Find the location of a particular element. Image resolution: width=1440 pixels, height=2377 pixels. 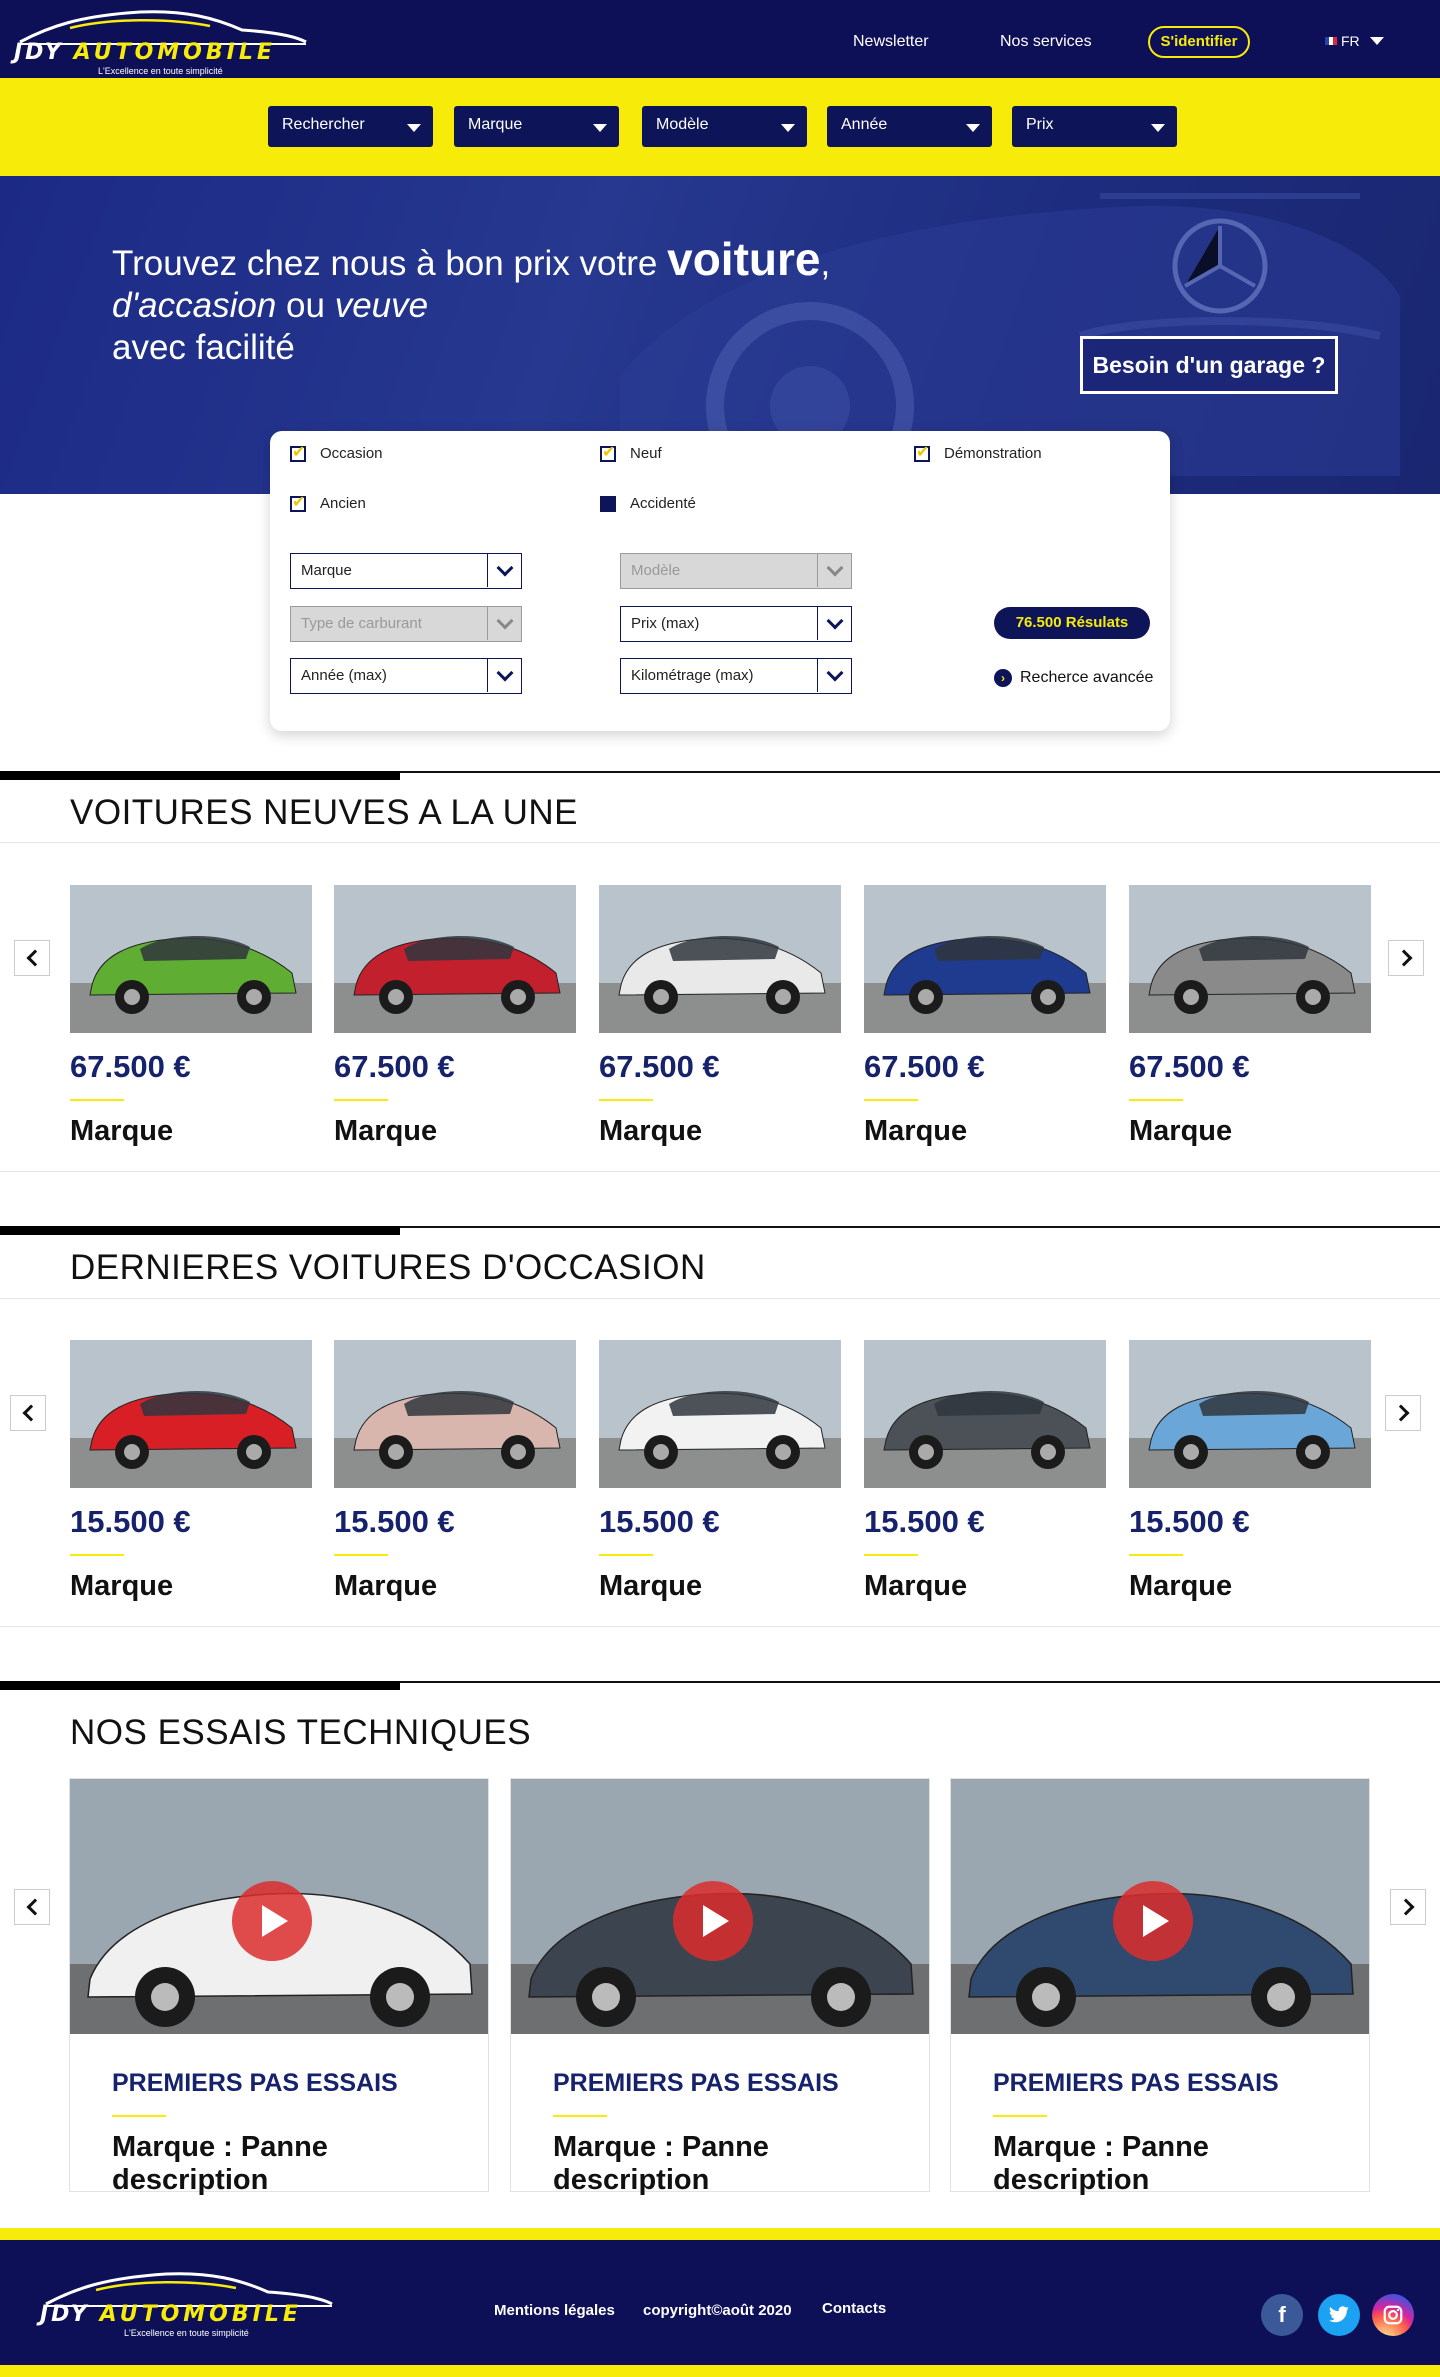

section-accent-bar is located at coordinates (200, 775).